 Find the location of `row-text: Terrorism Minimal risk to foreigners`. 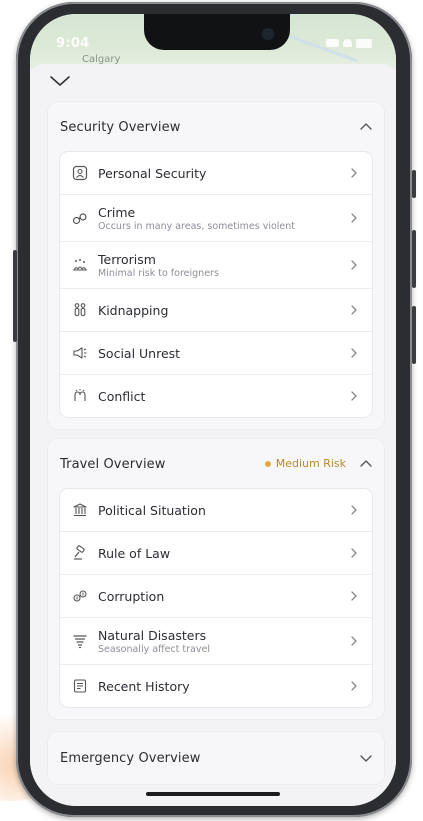

row-text: Terrorism Minimal risk to foreigners is located at coordinates (158, 265).